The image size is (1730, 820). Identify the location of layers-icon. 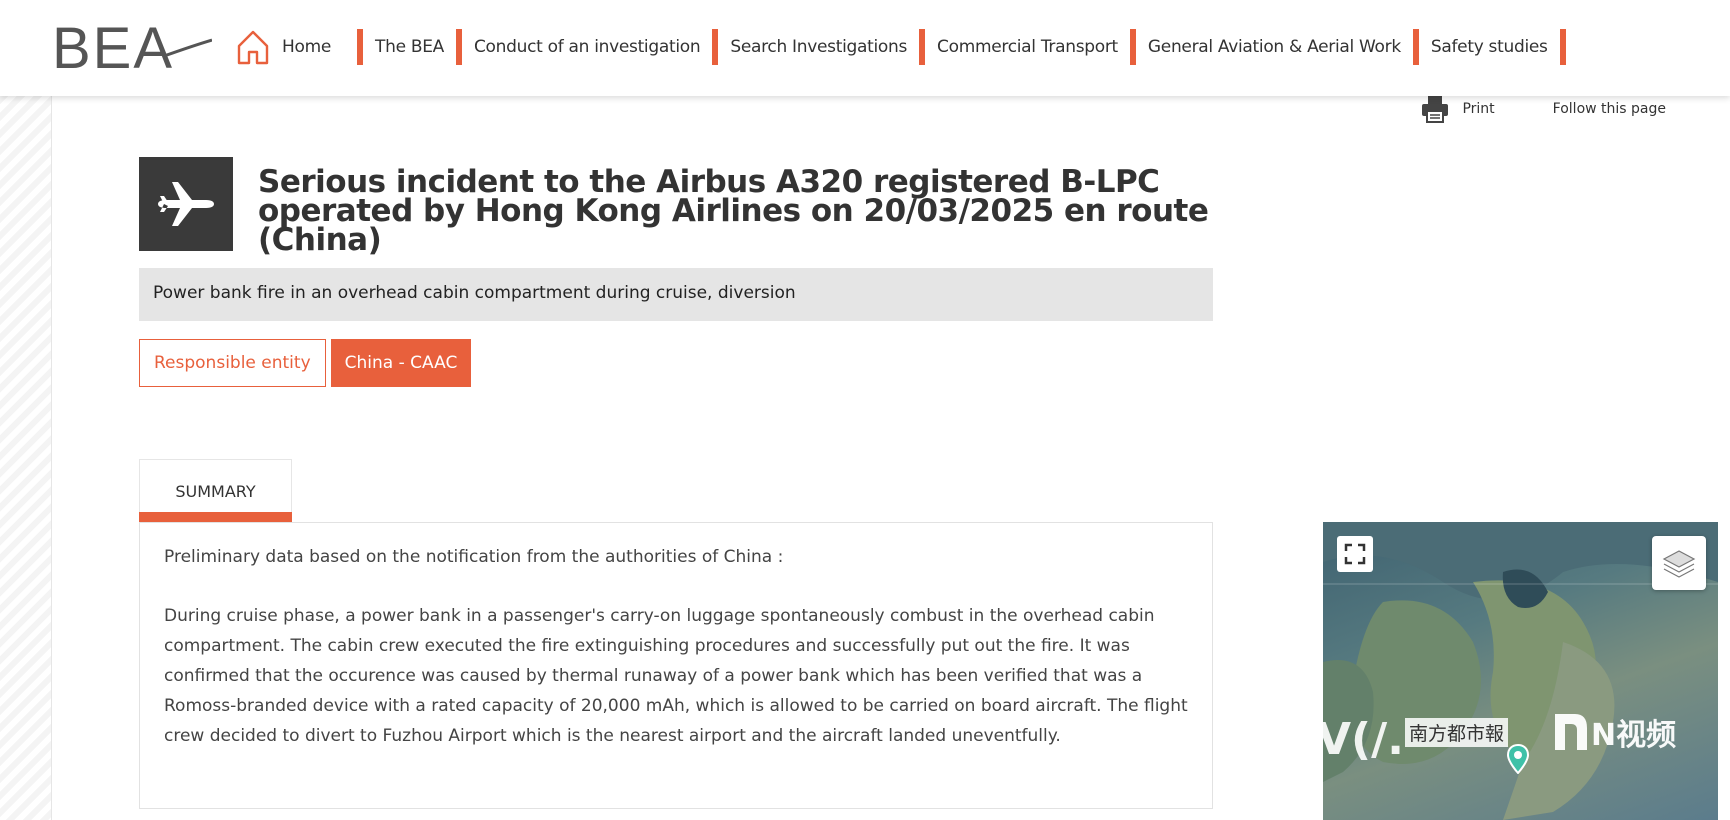
(1679, 564).